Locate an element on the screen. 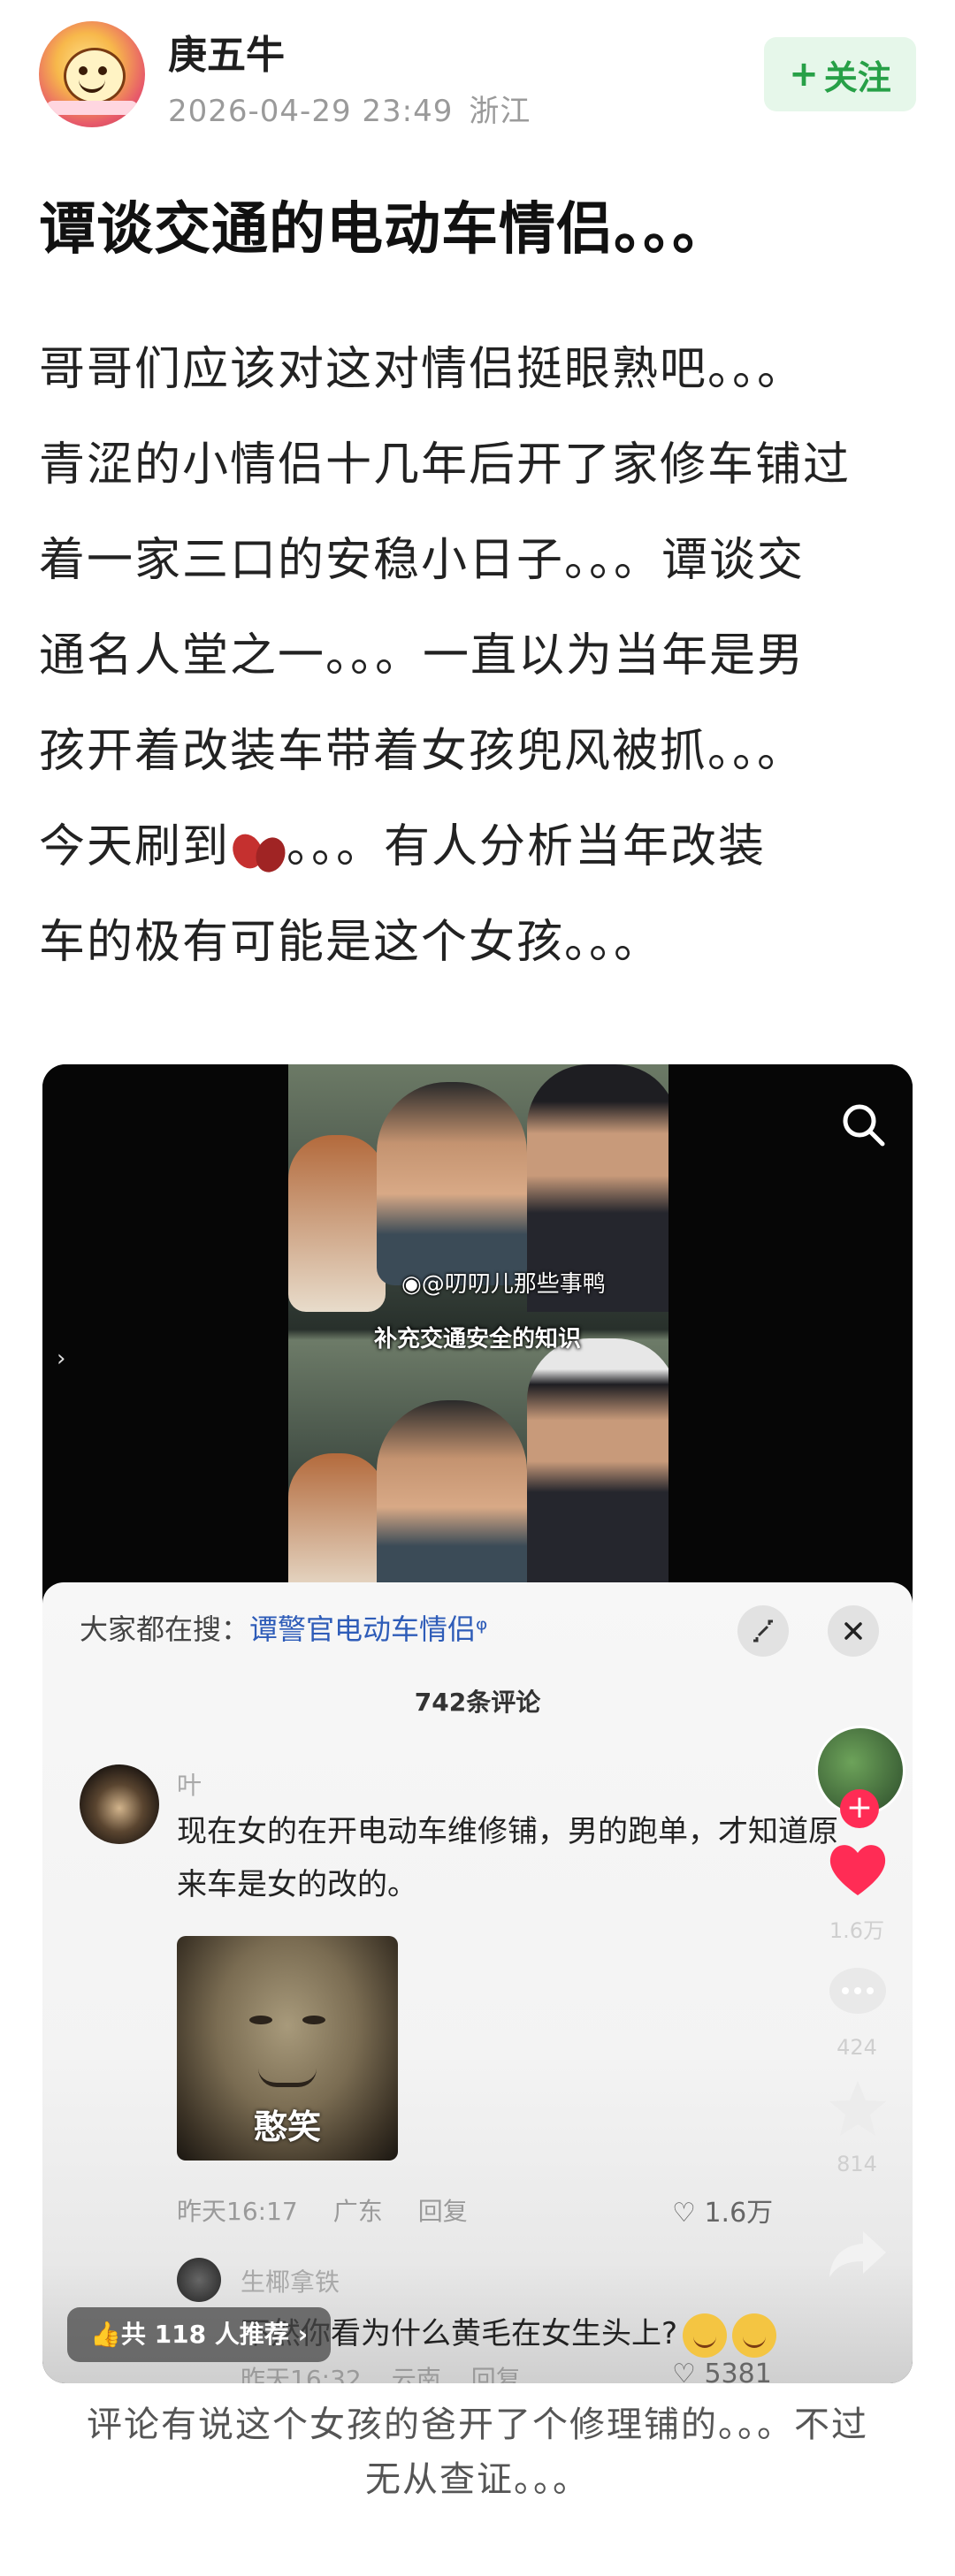  meme-image: 憨笑 is located at coordinates (288, 2048).